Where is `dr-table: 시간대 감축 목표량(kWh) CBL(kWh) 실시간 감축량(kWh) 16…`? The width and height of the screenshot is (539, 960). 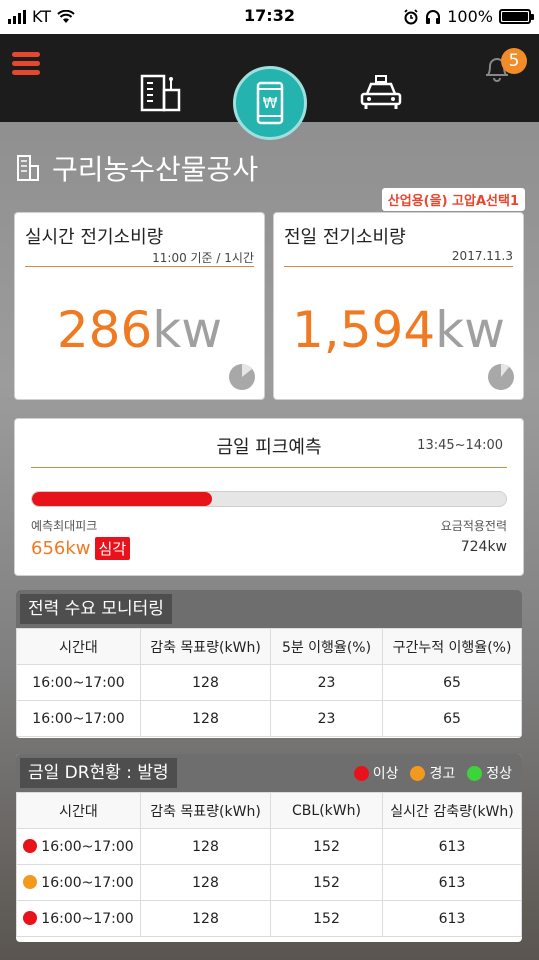
dr-table: 시간대 감축 목표량(kWh) CBL(kWh) 실시간 감축량(kWh) 16… is located at coordinates (269, 864).